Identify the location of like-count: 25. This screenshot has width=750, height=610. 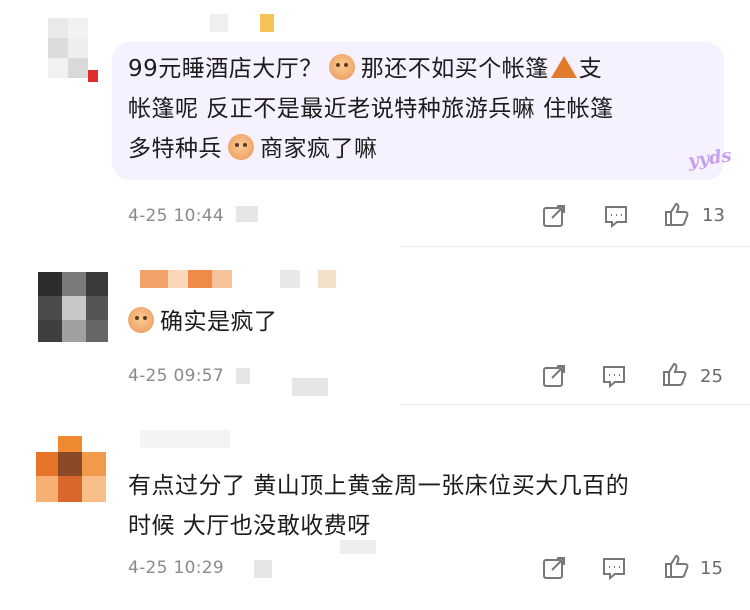
(711, 376).